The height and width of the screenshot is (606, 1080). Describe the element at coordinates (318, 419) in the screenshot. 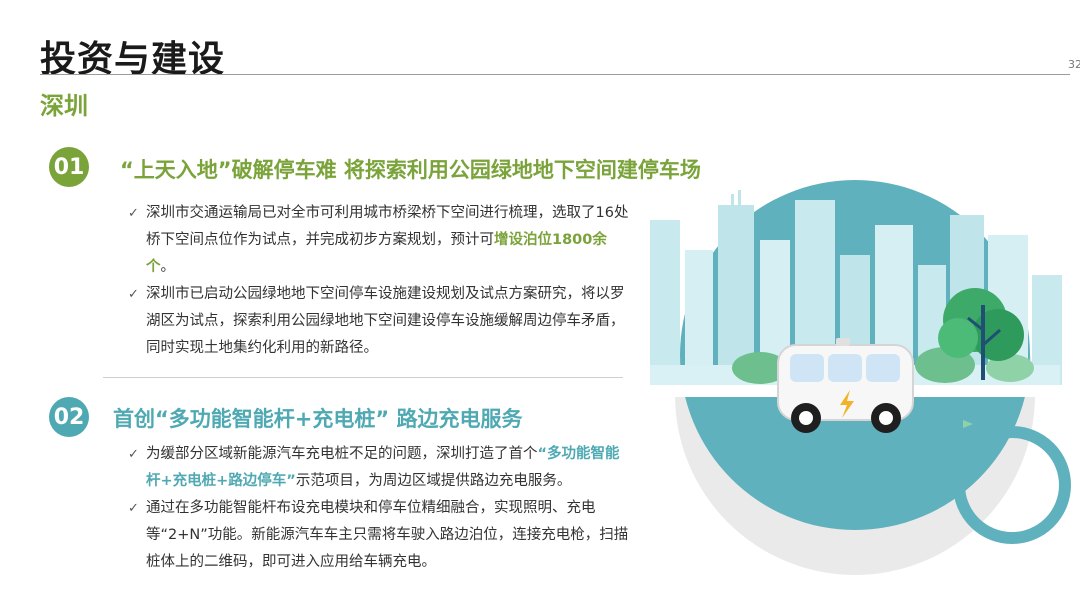

I see `section2-heading: 首创“多功能智能杆+充电桩” 路边充电服务` at that location.